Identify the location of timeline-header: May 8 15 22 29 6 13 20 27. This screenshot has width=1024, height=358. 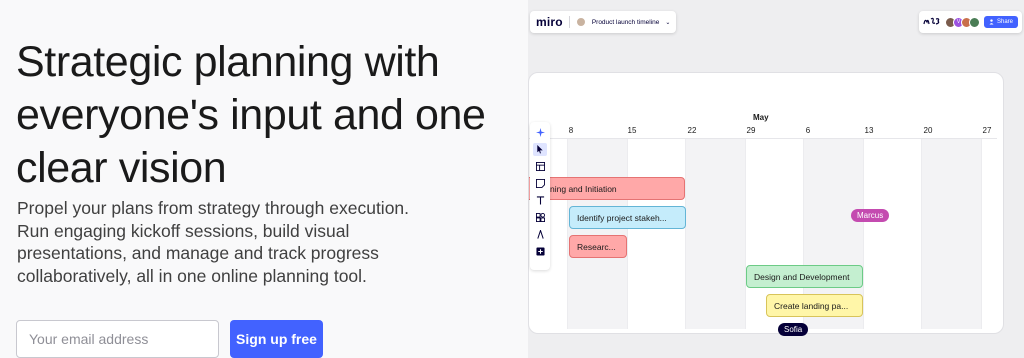
(763, 123).